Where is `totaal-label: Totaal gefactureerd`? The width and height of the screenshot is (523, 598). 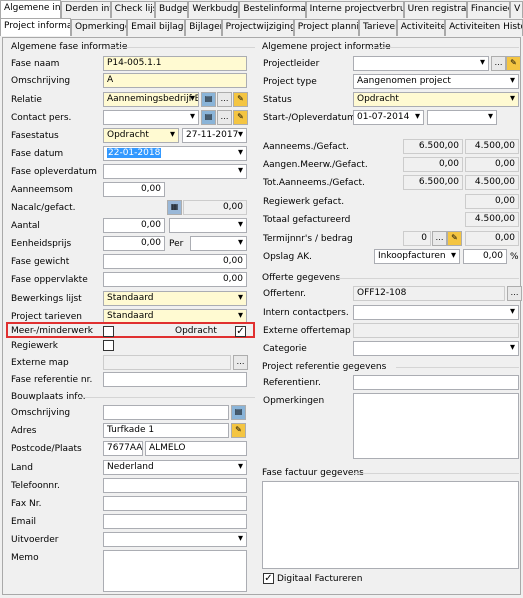 totaal-label: Totaal gefactureerd is located at coordinates (307, 220).